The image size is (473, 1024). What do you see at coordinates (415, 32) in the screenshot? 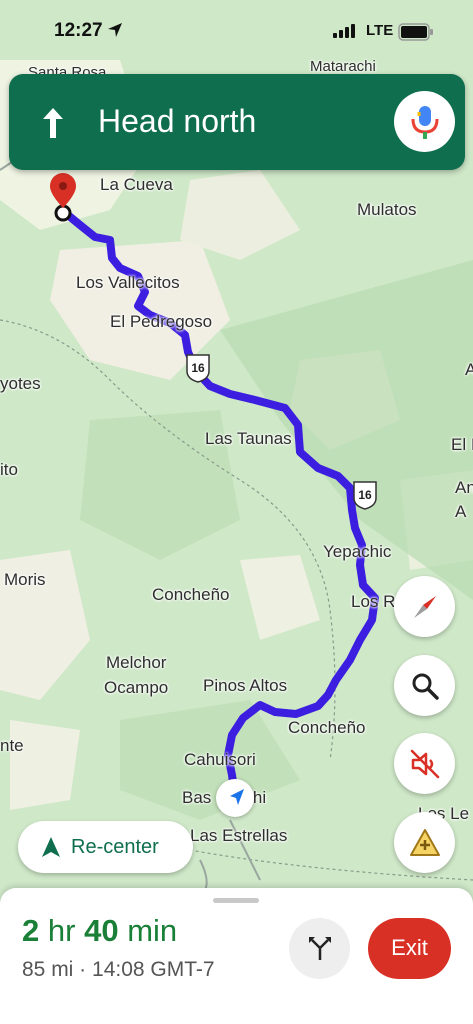
I see `battery-icon` at bounding box center [415, 32].